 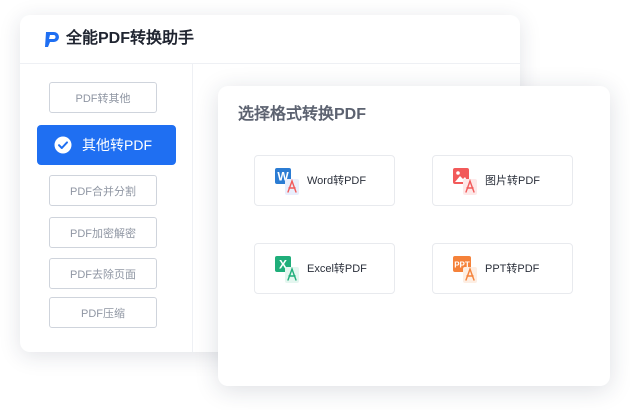 I want to click on sidebar-item-remove-pages: PDF去除页面, so click(x=103, y=273).